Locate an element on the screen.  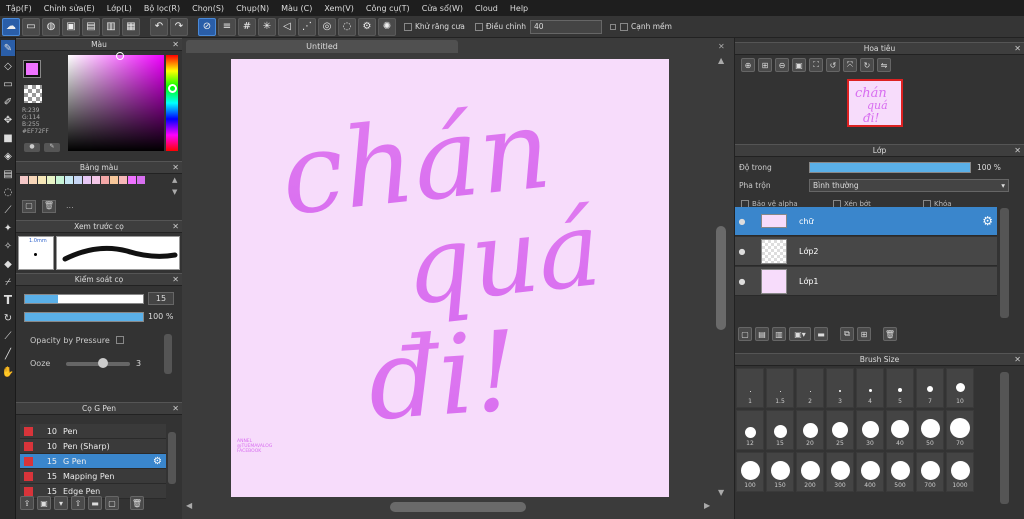
brush-size-cell: 50 is located at coordinates (930, 430).